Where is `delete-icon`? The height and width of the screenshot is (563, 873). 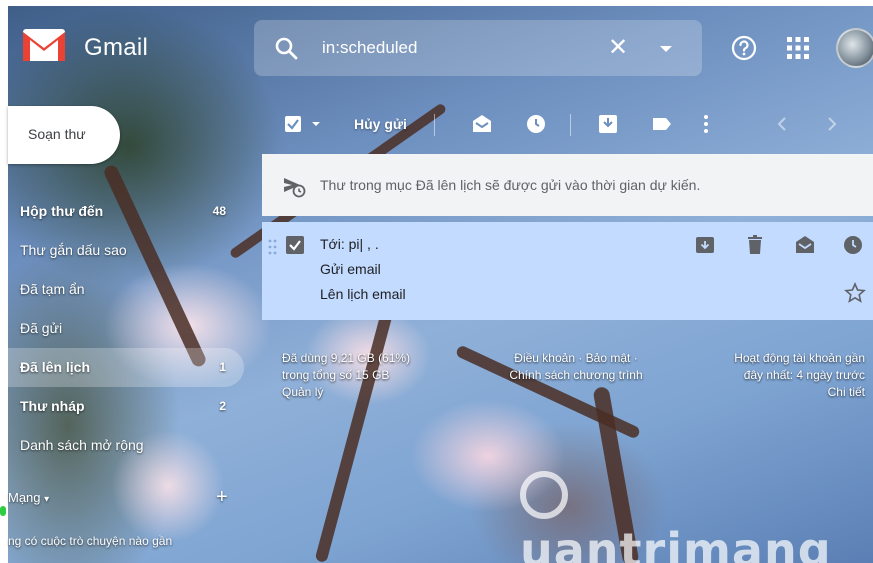 delete-icon is located at coordinates (755, 245).